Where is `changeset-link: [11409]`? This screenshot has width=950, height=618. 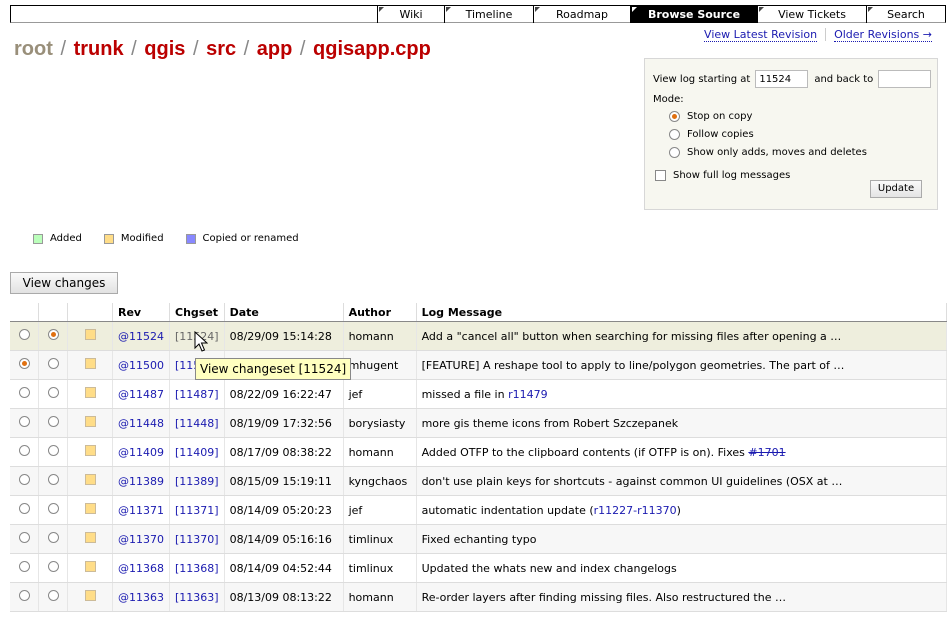
changeset-link: [11409] is located at coordinates (197, 452).